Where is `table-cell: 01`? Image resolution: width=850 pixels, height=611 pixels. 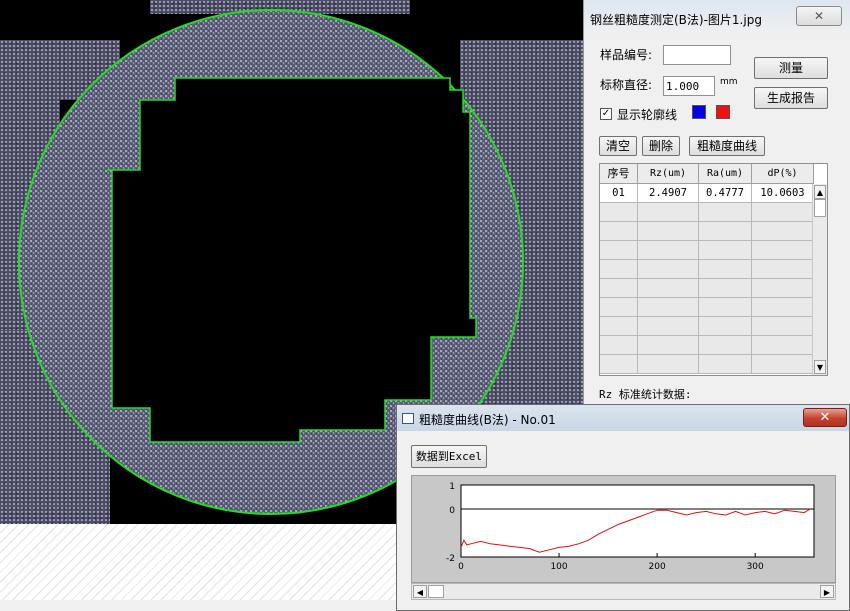 table-cell: 01 is located at coordinates (619, 193).